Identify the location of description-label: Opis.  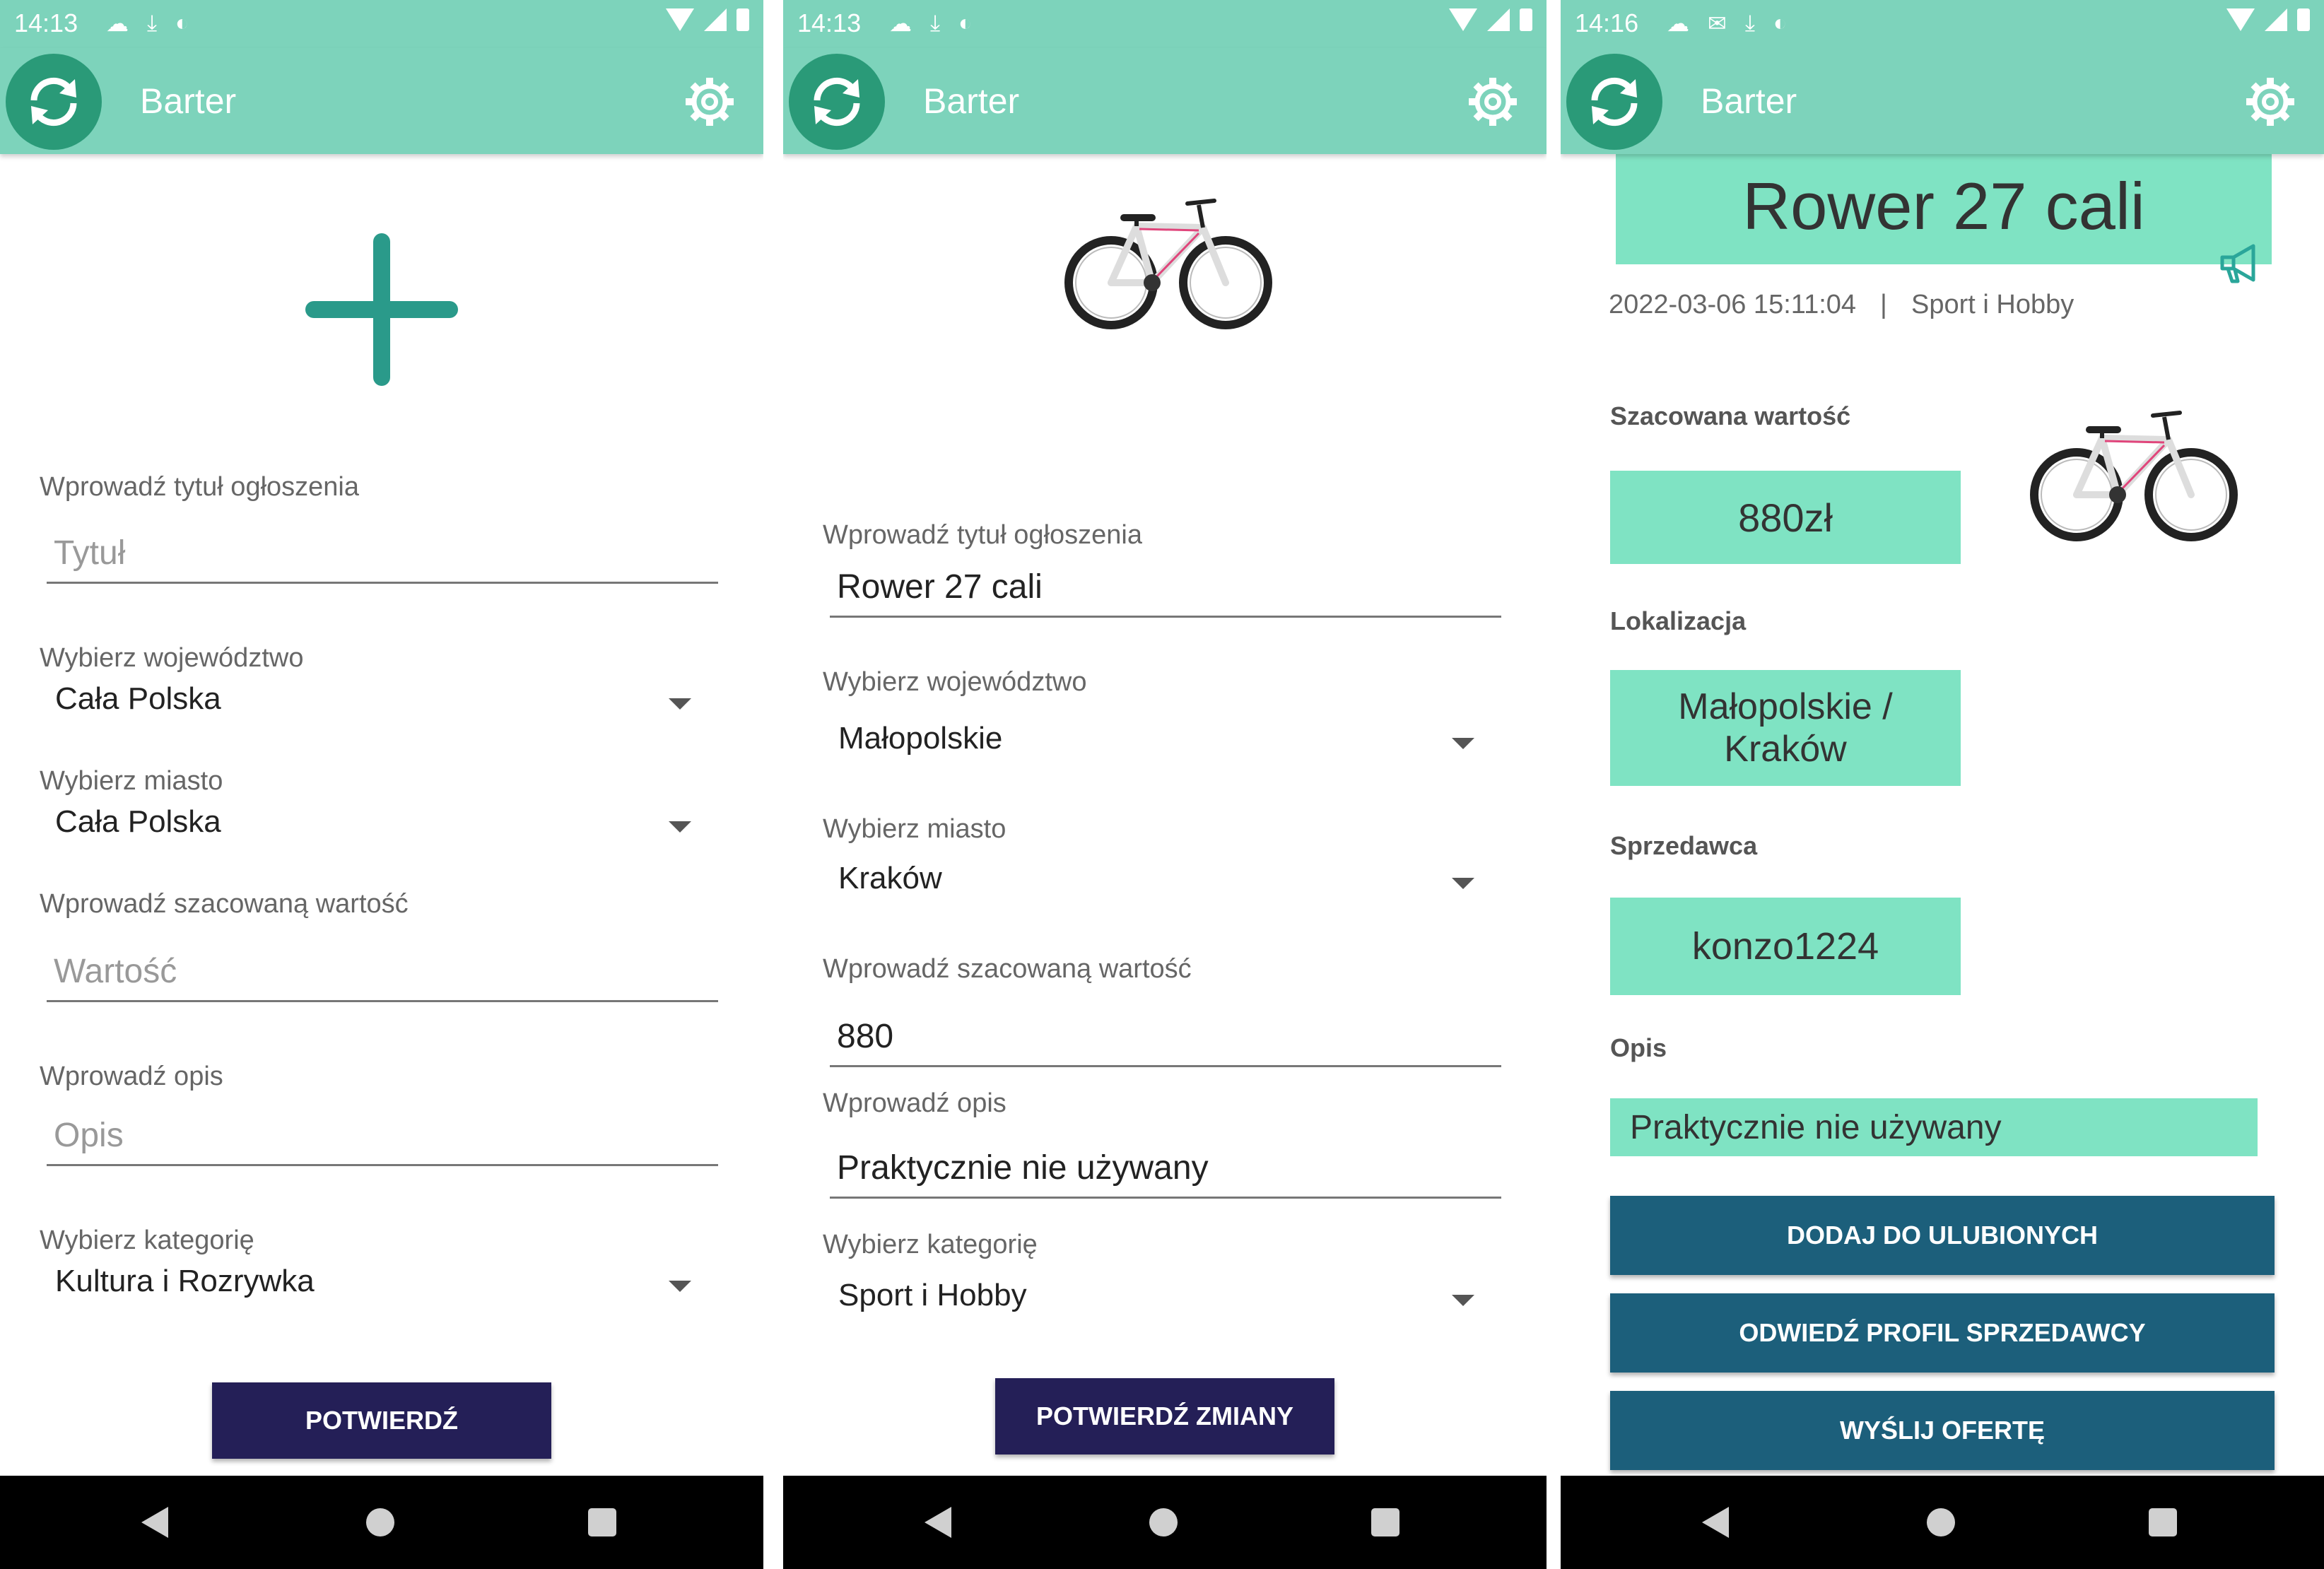
(1638, 1047).